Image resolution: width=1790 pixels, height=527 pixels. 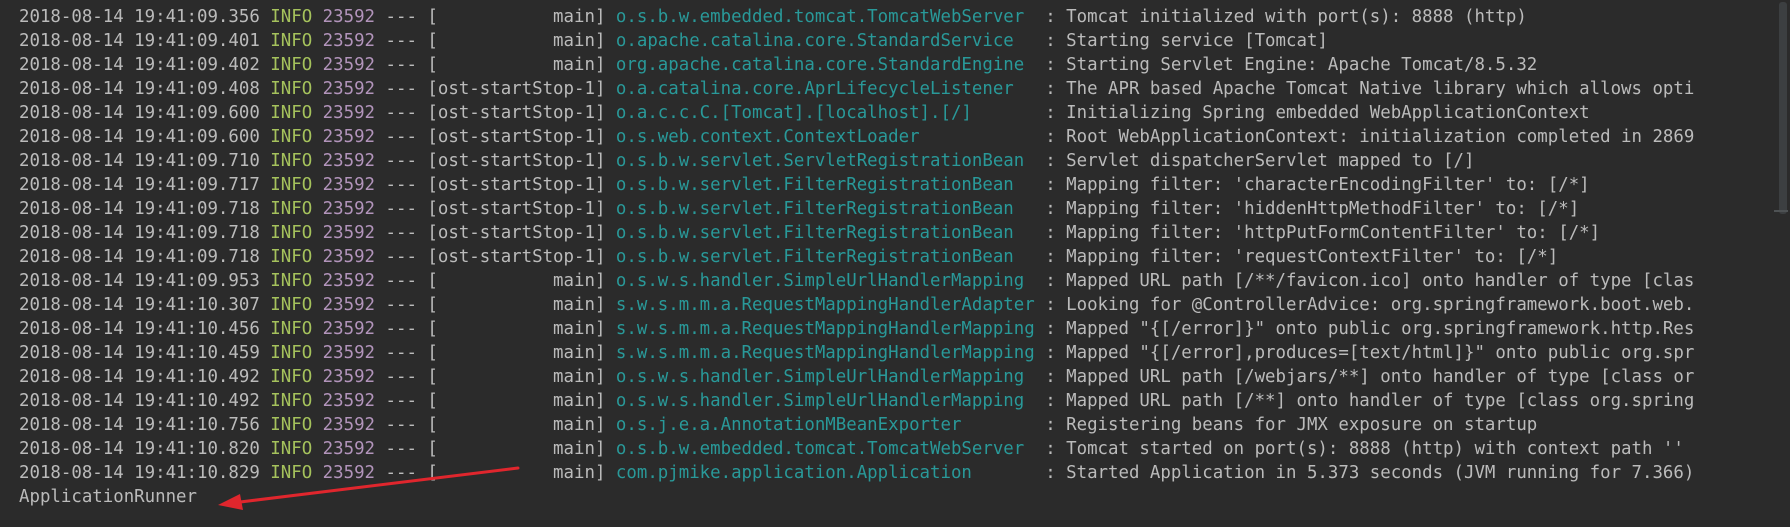 What do you see at coordinates (1181, 41) in the screenshot?
I see `log-message: : Starting service [Tomcat]` at bounding box center [1181, 41].